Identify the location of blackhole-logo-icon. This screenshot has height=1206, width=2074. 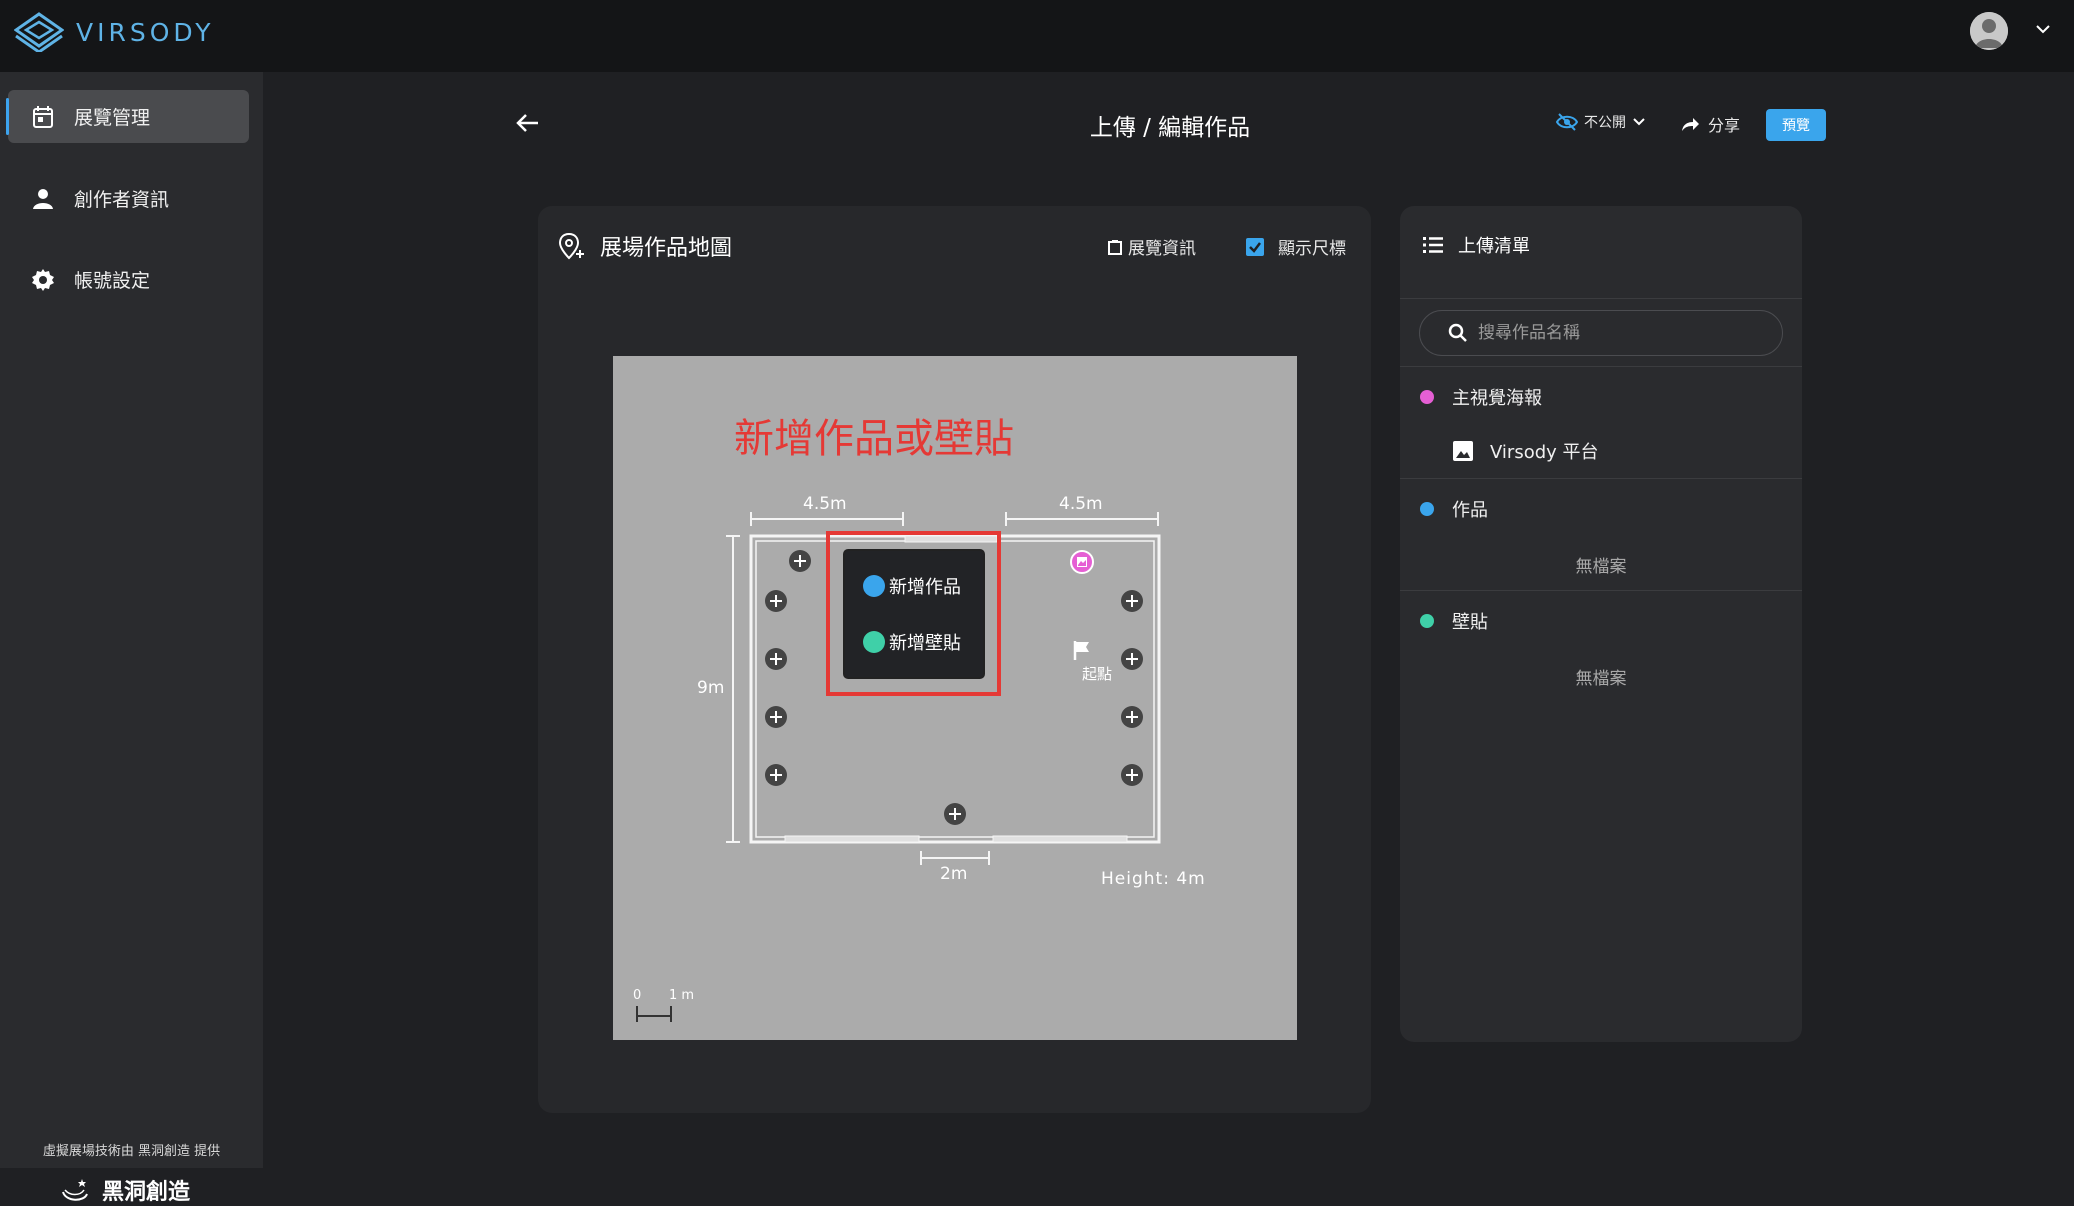
(75, 1190).